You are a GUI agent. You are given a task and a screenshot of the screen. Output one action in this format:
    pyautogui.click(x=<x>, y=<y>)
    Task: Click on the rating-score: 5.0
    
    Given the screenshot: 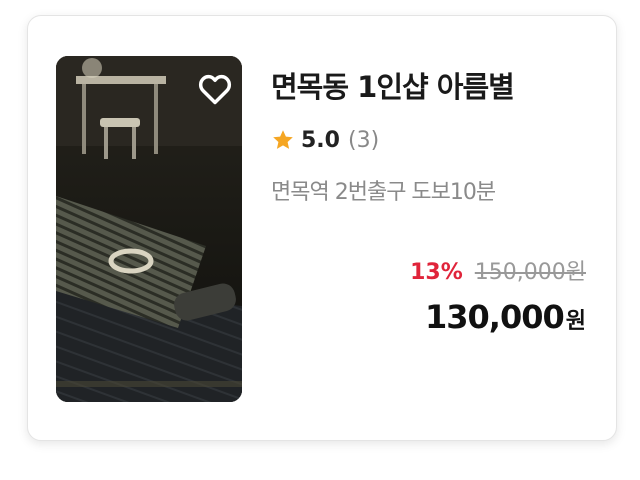 What is the action you would take?
    pyautogui.click(x=320, y=140)
    